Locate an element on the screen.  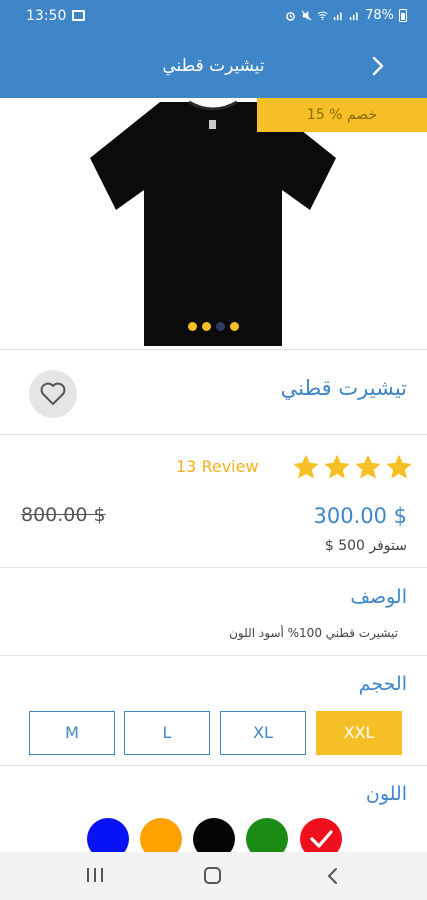
home-icon is located at coordinates (212, 875).